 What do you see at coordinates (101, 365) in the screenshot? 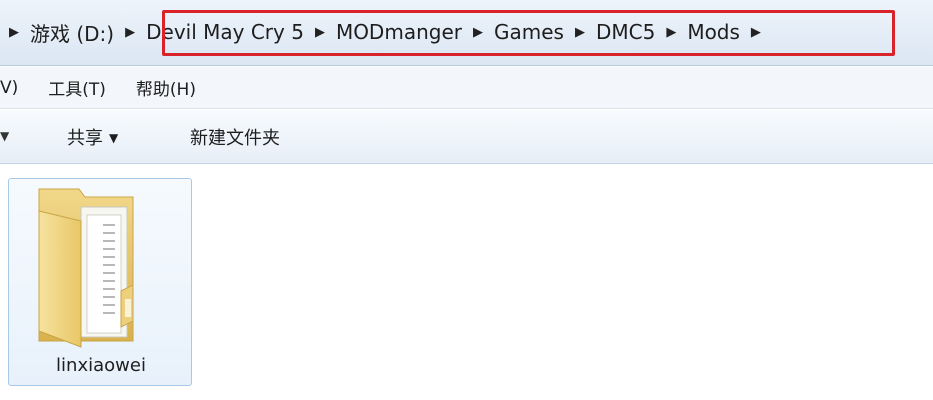
I see `folder-name: linxiaowei` at bounding box center [101, 365].